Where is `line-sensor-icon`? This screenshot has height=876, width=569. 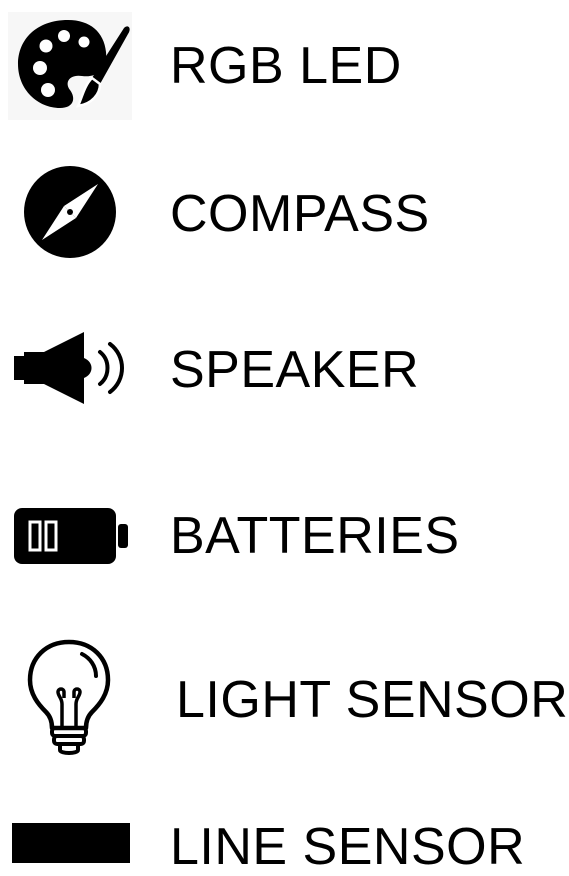 line-sensor-icon is located at coordinates (71, 843).